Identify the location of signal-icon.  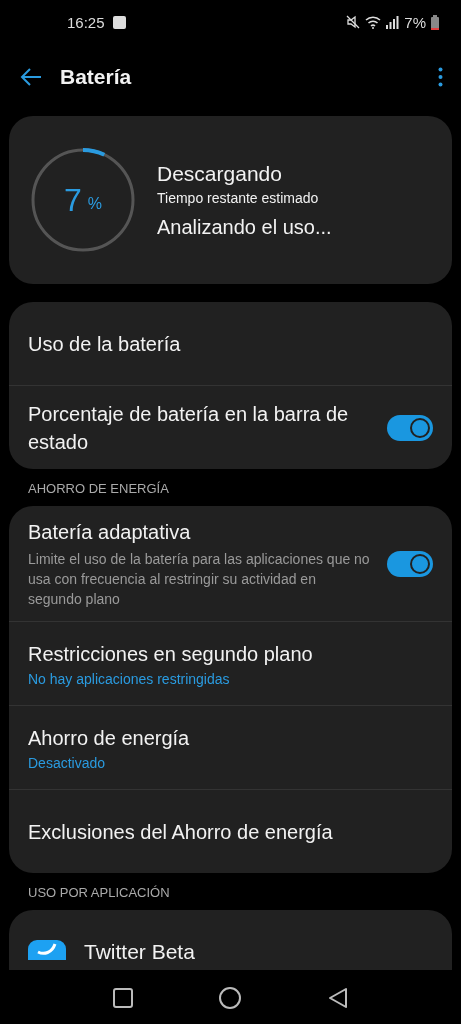
(393, 22).